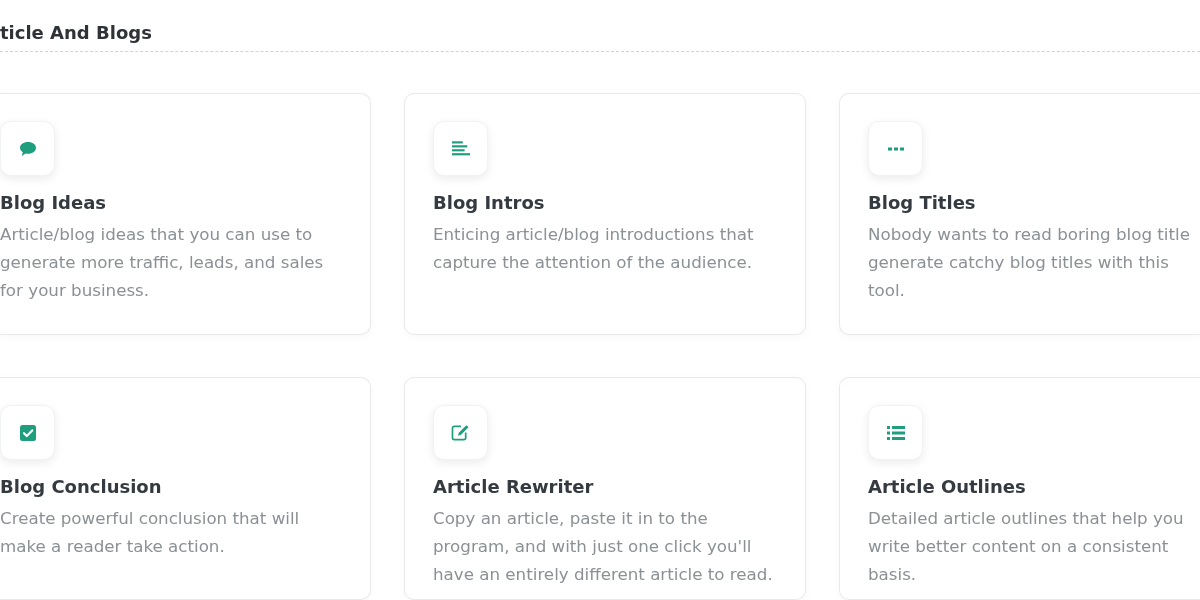 The width and height of the screenshot is (1200, 600). Describe the element at coordinates (27, 432) in the screenshot. I see `check-square-icon` at that location.